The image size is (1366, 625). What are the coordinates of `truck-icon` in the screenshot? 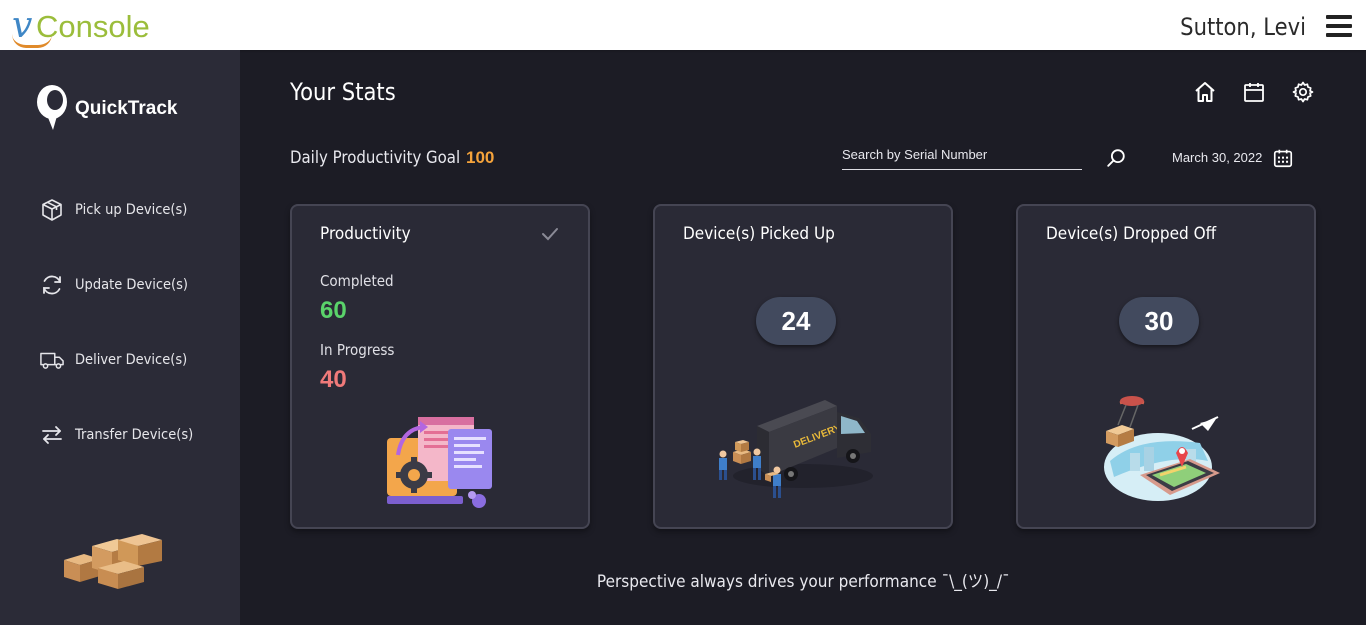 It's located at (52, 360).